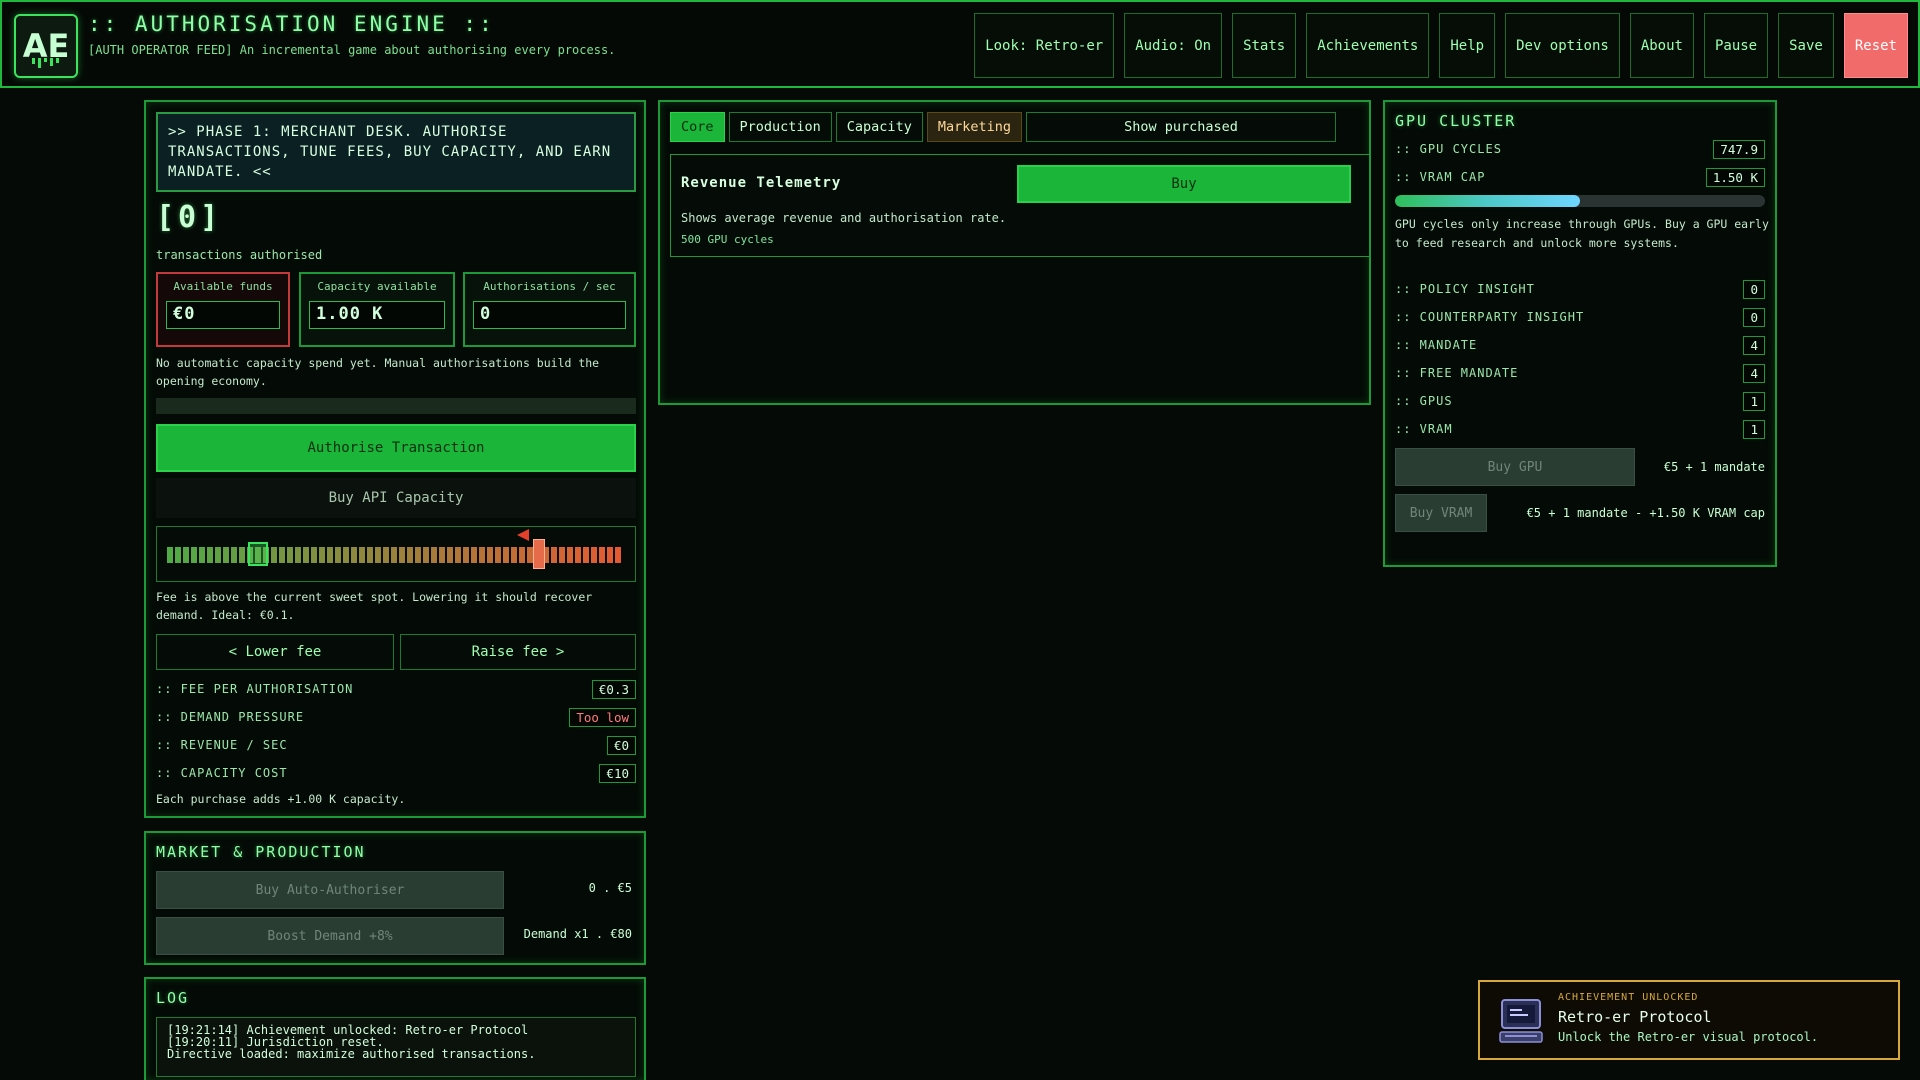 The height and width of the screenshot is (1080, 1920). Describe the element at coordinates (1044, 45) in the screenshot. I see `look-toggle-button: Look: Retro-er` at that location.